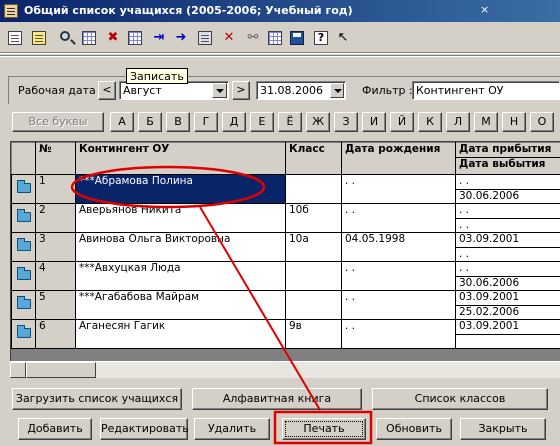 This screenshot has height=446, width=560. I want to click on student-name: ***Абрамова Полина, so click(180, 189).